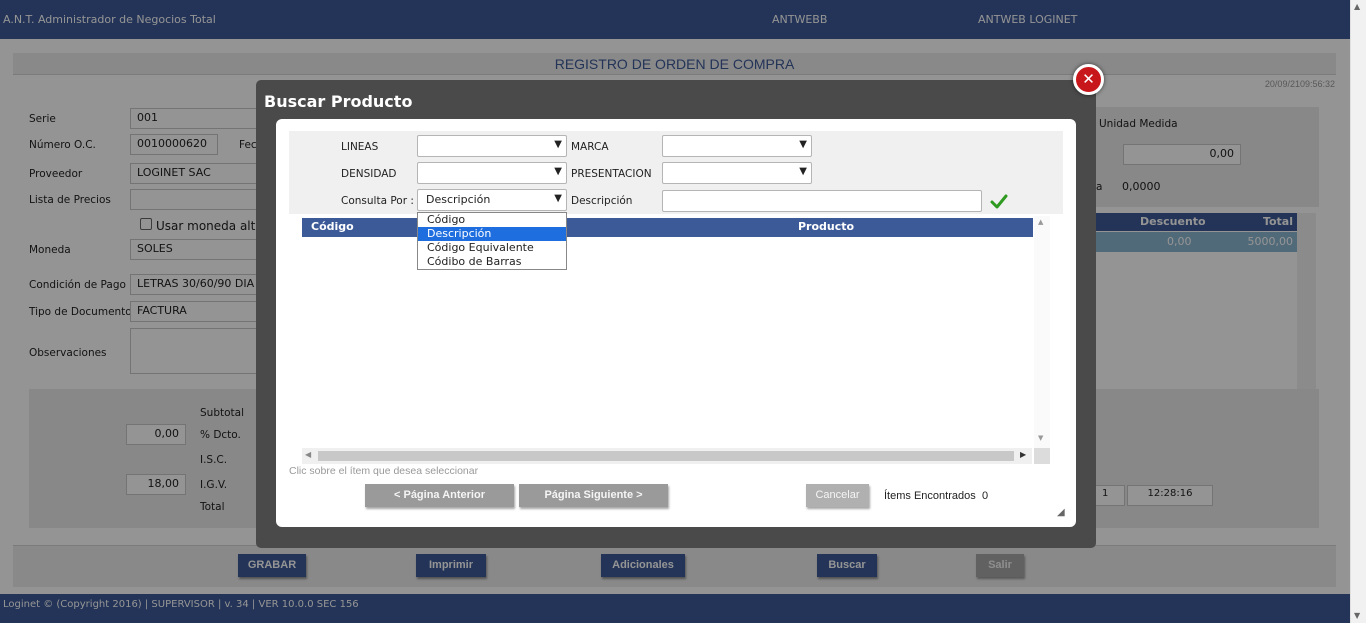 This screenshot has height=623, width=1366. What do you see at coordinates (1042, 332) in the screenshot?
I see `results-vscrollbar: ▲ ▼` at bounding box center [1042, 332].